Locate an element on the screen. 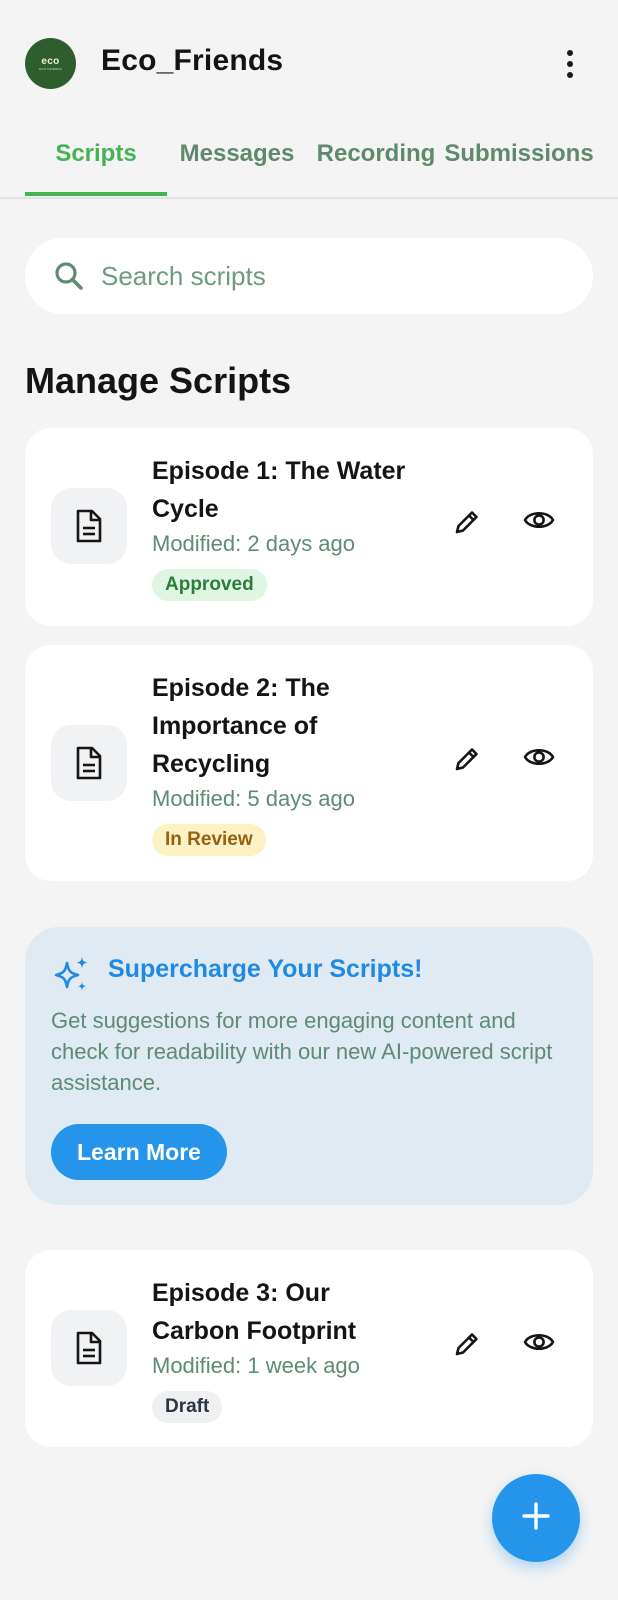 The image size is (618, 1600). script-modified: Modified: 1 week ago is located at coordinates (256, 1365).